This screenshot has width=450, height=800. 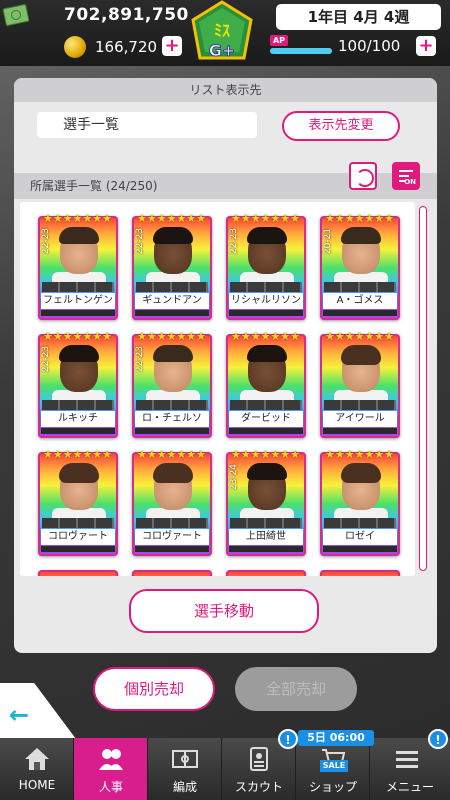 I want to click on player-name: ダービッド, so click(x=266, y=419).